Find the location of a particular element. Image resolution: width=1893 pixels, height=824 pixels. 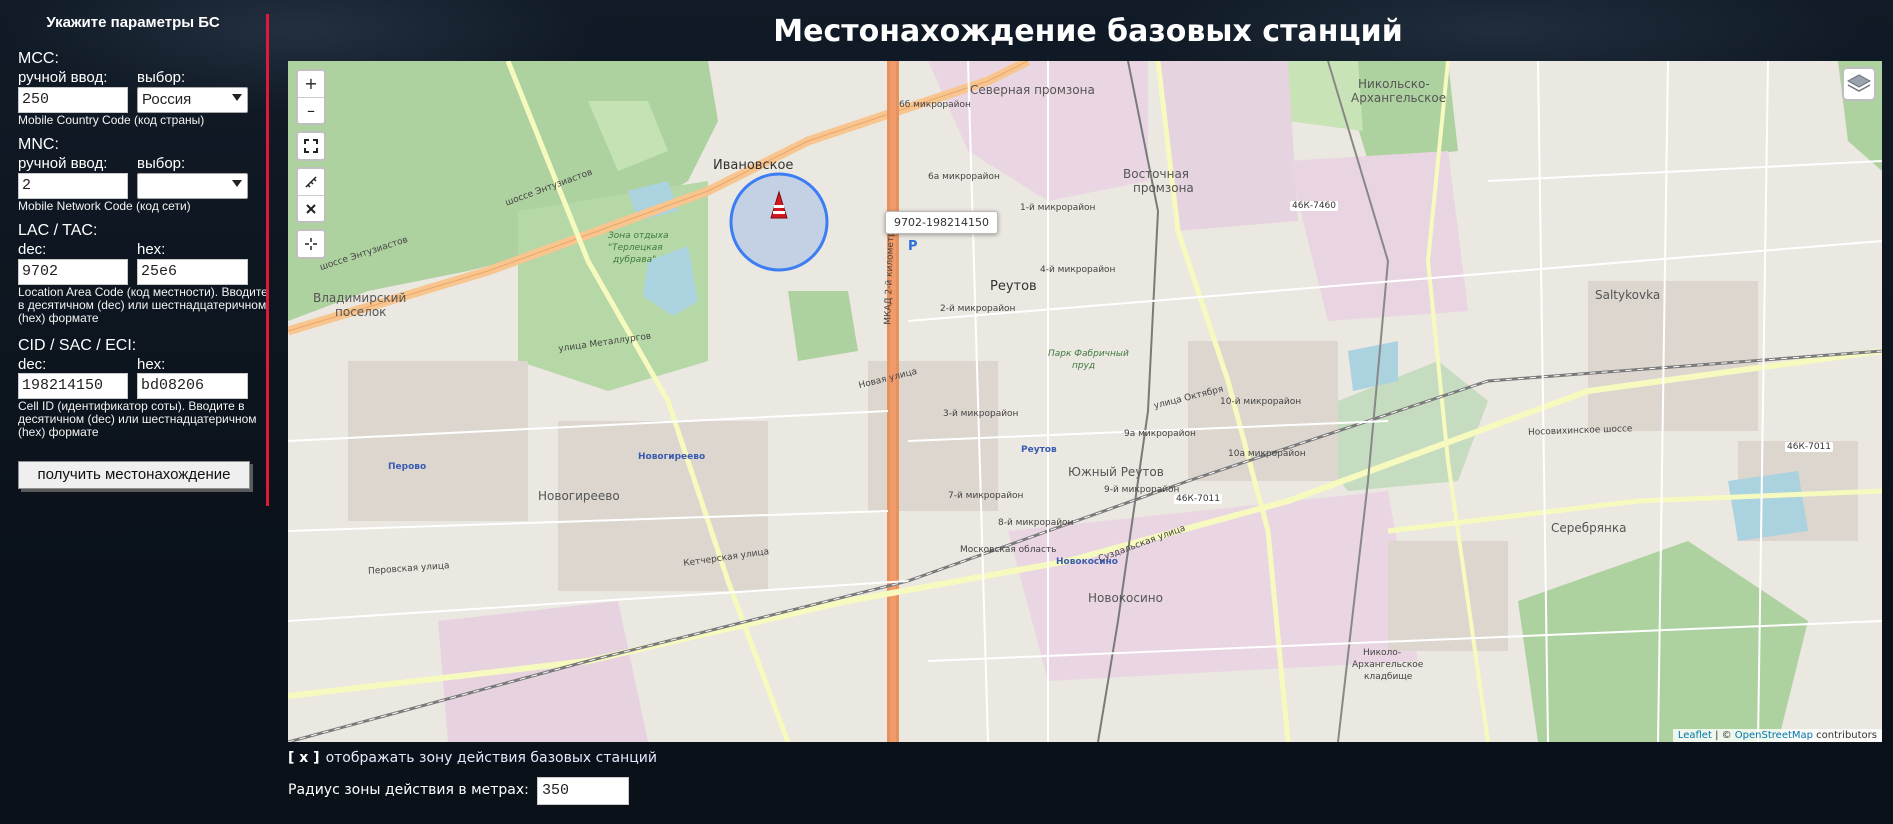

chevron-down-icon is located at coordinates (237, 97).